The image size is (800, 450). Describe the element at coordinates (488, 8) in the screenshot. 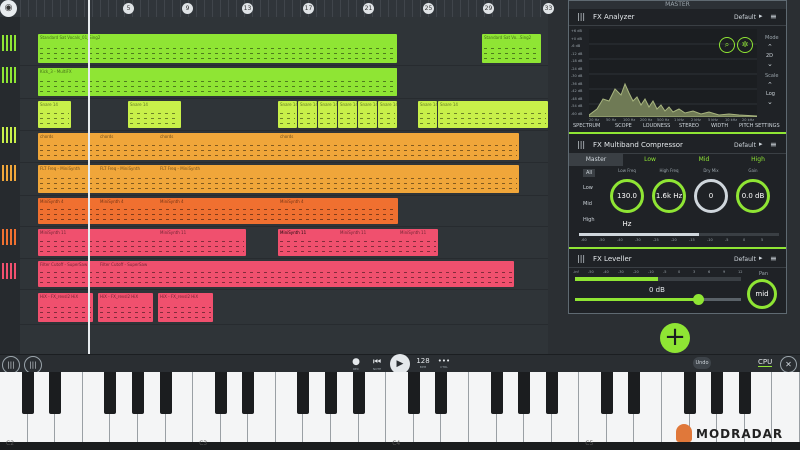

I see `ruler-bar-marker: 29` at that location.